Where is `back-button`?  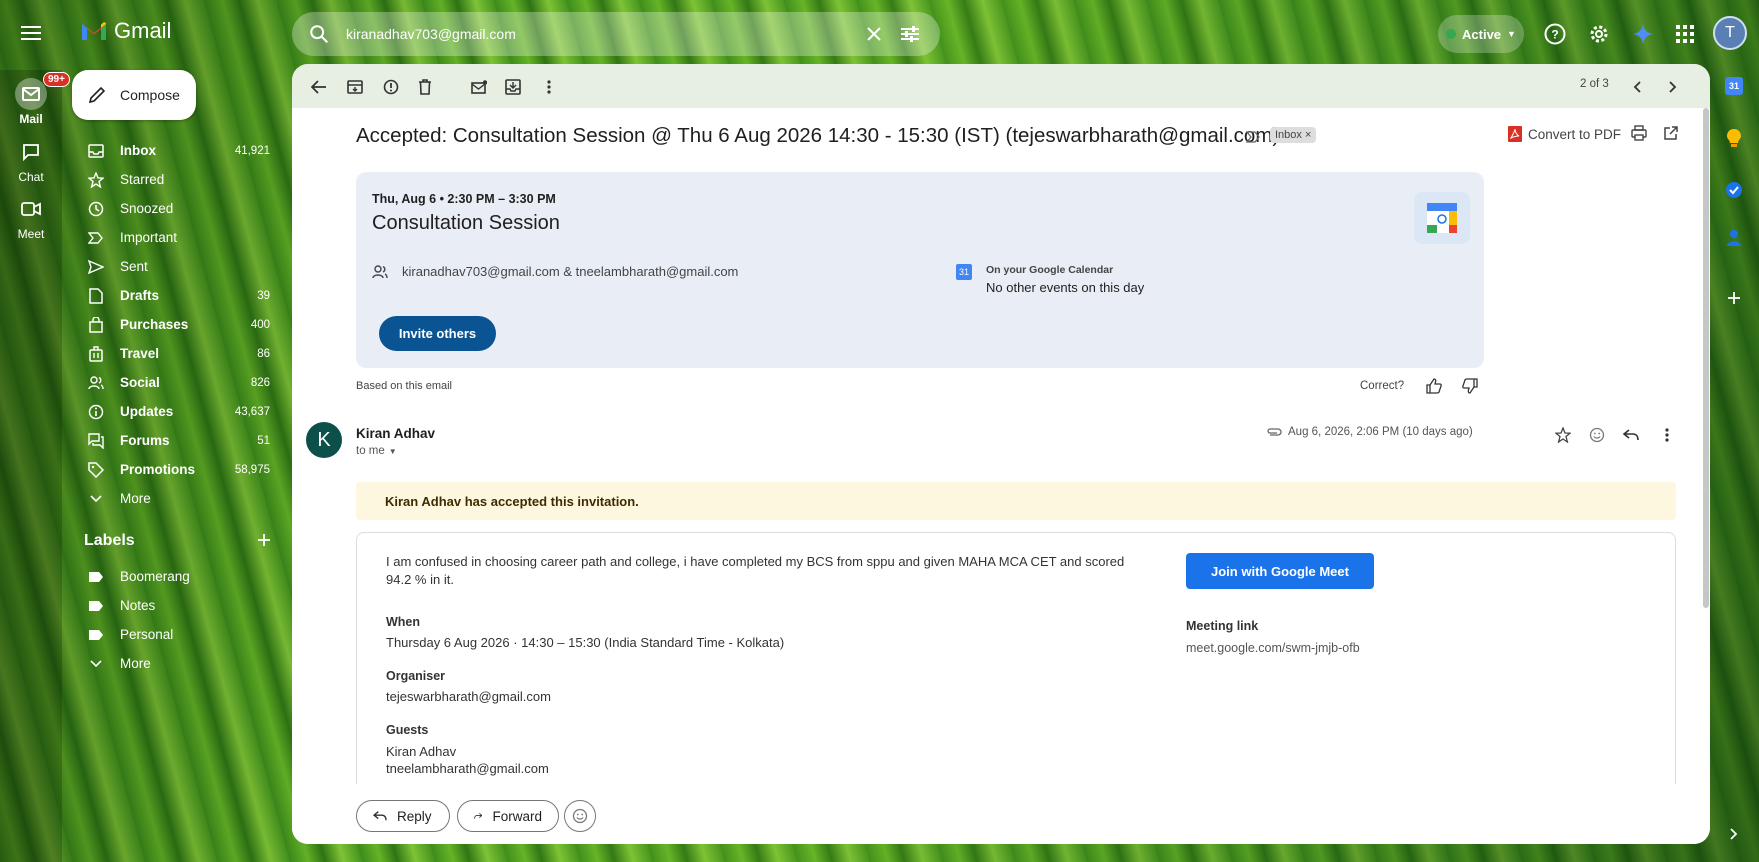
back-button is located at coordinates (319, 87).